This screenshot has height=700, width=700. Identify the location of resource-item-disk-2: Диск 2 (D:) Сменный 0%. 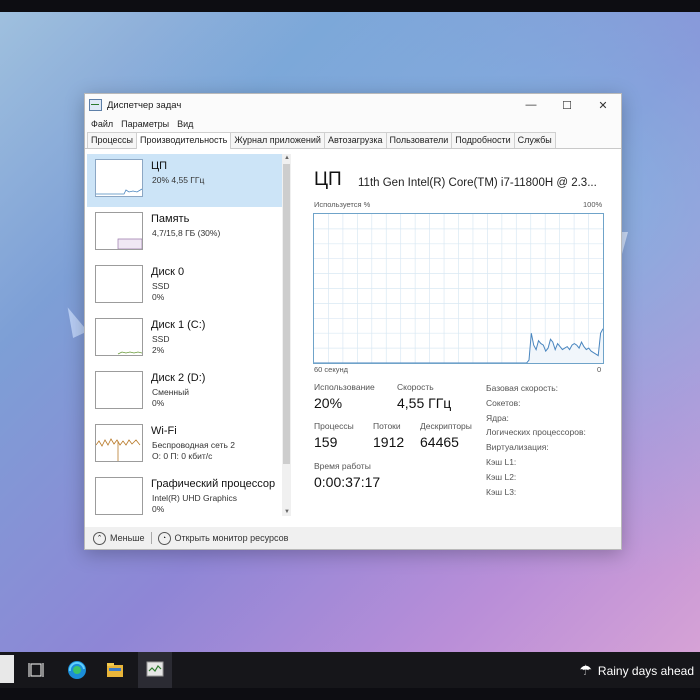
(184, 392).